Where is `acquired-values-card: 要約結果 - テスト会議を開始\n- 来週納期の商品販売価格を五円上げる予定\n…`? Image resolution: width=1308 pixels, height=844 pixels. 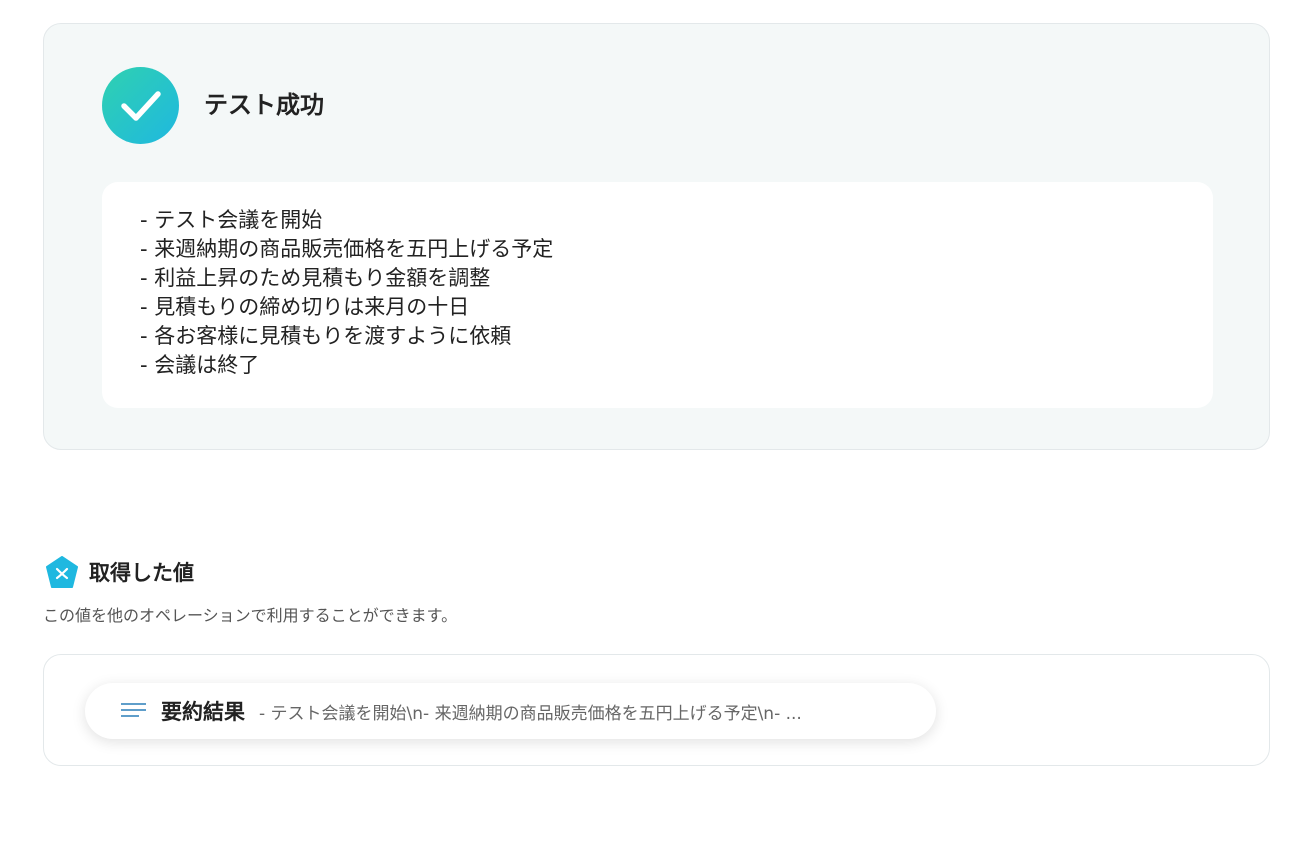
acquired-values-card: 要約結果 - テスト会議を開始\n- 来週納期の商品販売価格を五円上げる予定\n… is located at coordinates (656, 710).